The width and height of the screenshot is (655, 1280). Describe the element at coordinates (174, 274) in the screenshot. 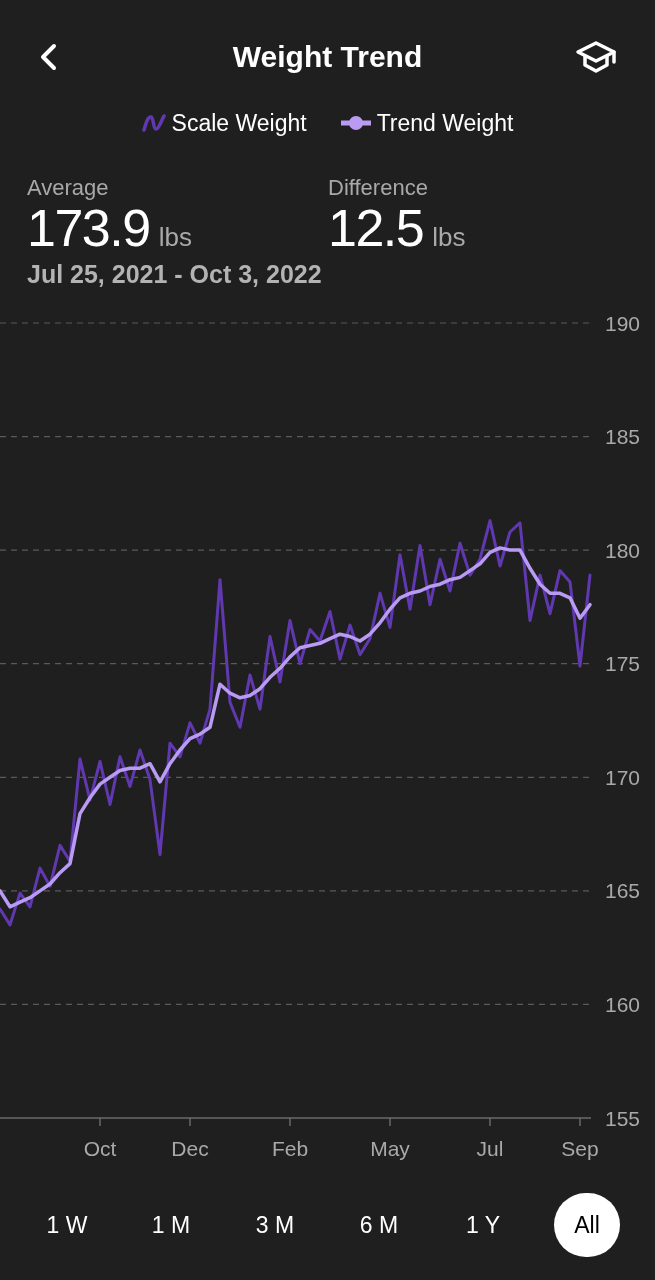

I see `date-range: Jul 25, 2021 - Oct 3, 2022` at that location.